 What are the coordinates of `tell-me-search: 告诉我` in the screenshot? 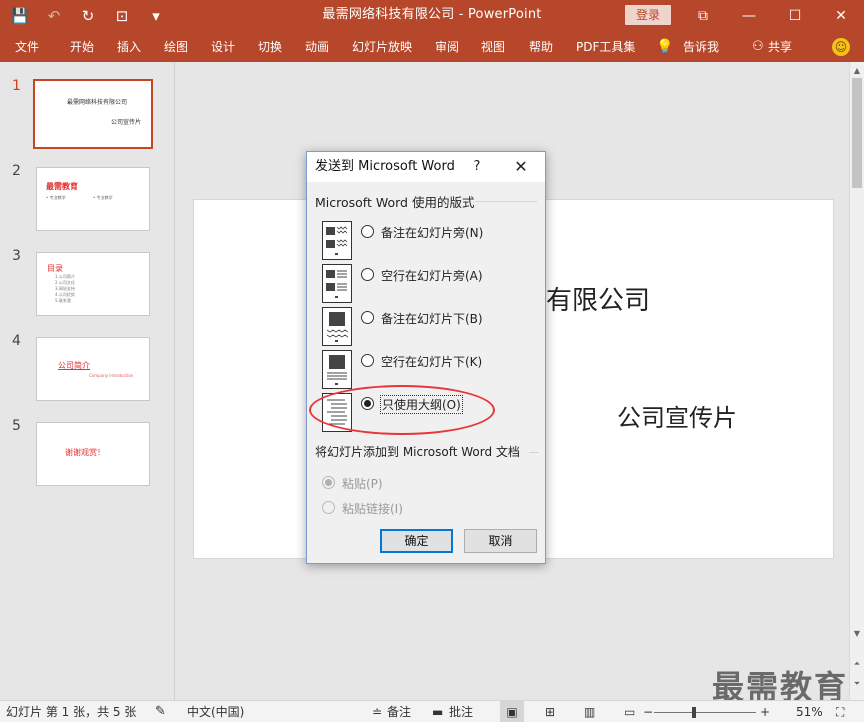 It's located at (701, 47).